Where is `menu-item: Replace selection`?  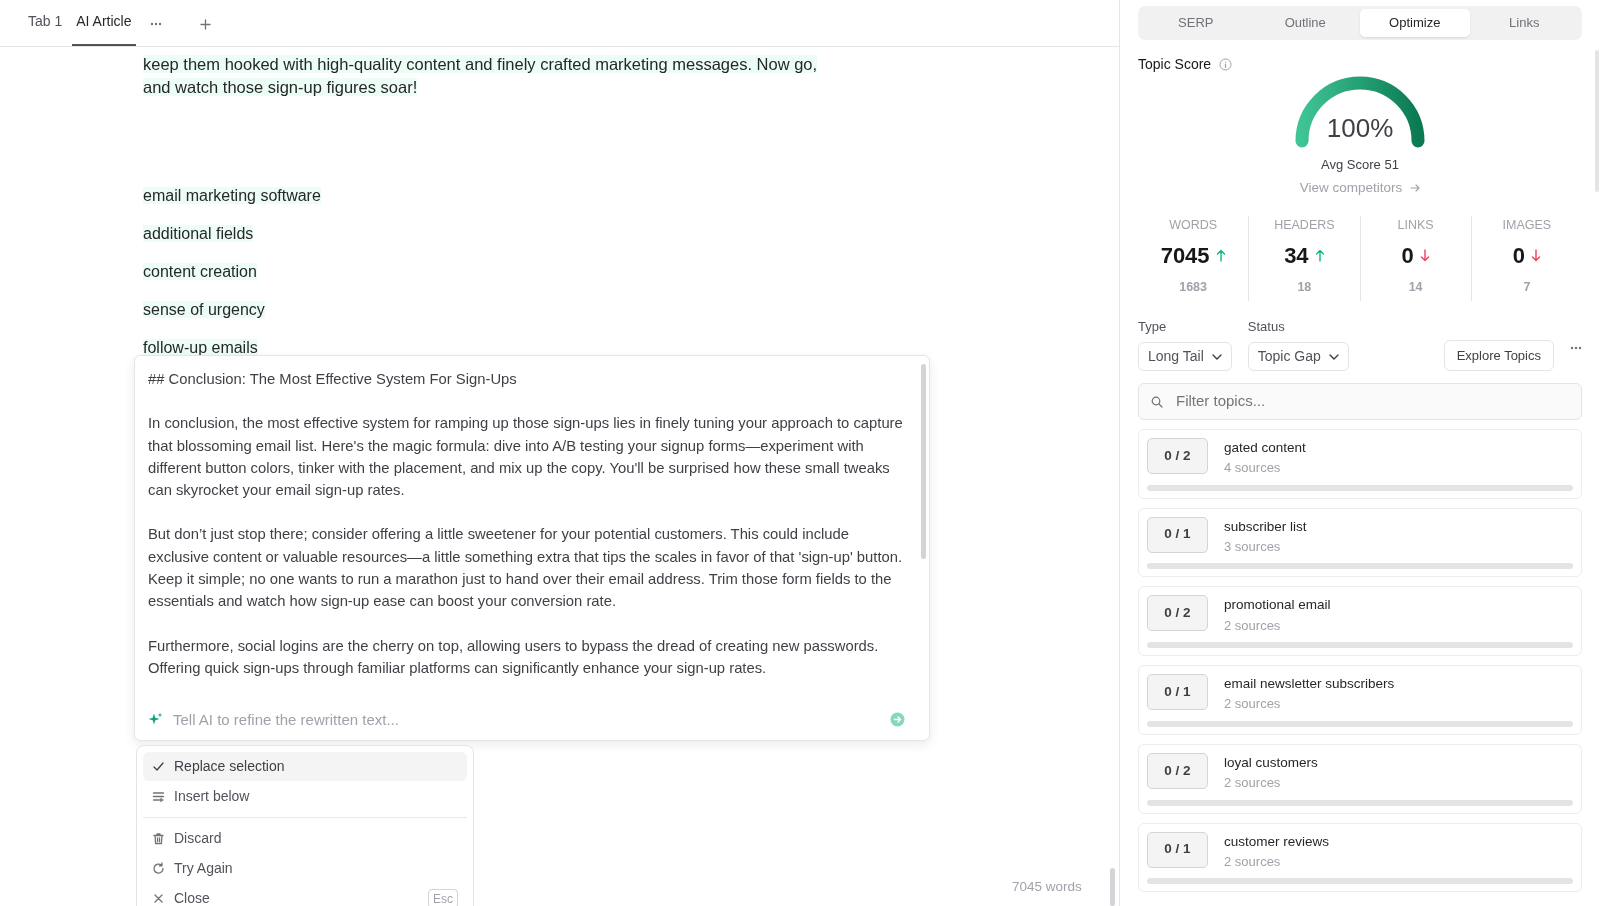 menu-item: Replace selection is located at coordinates (305, 766).